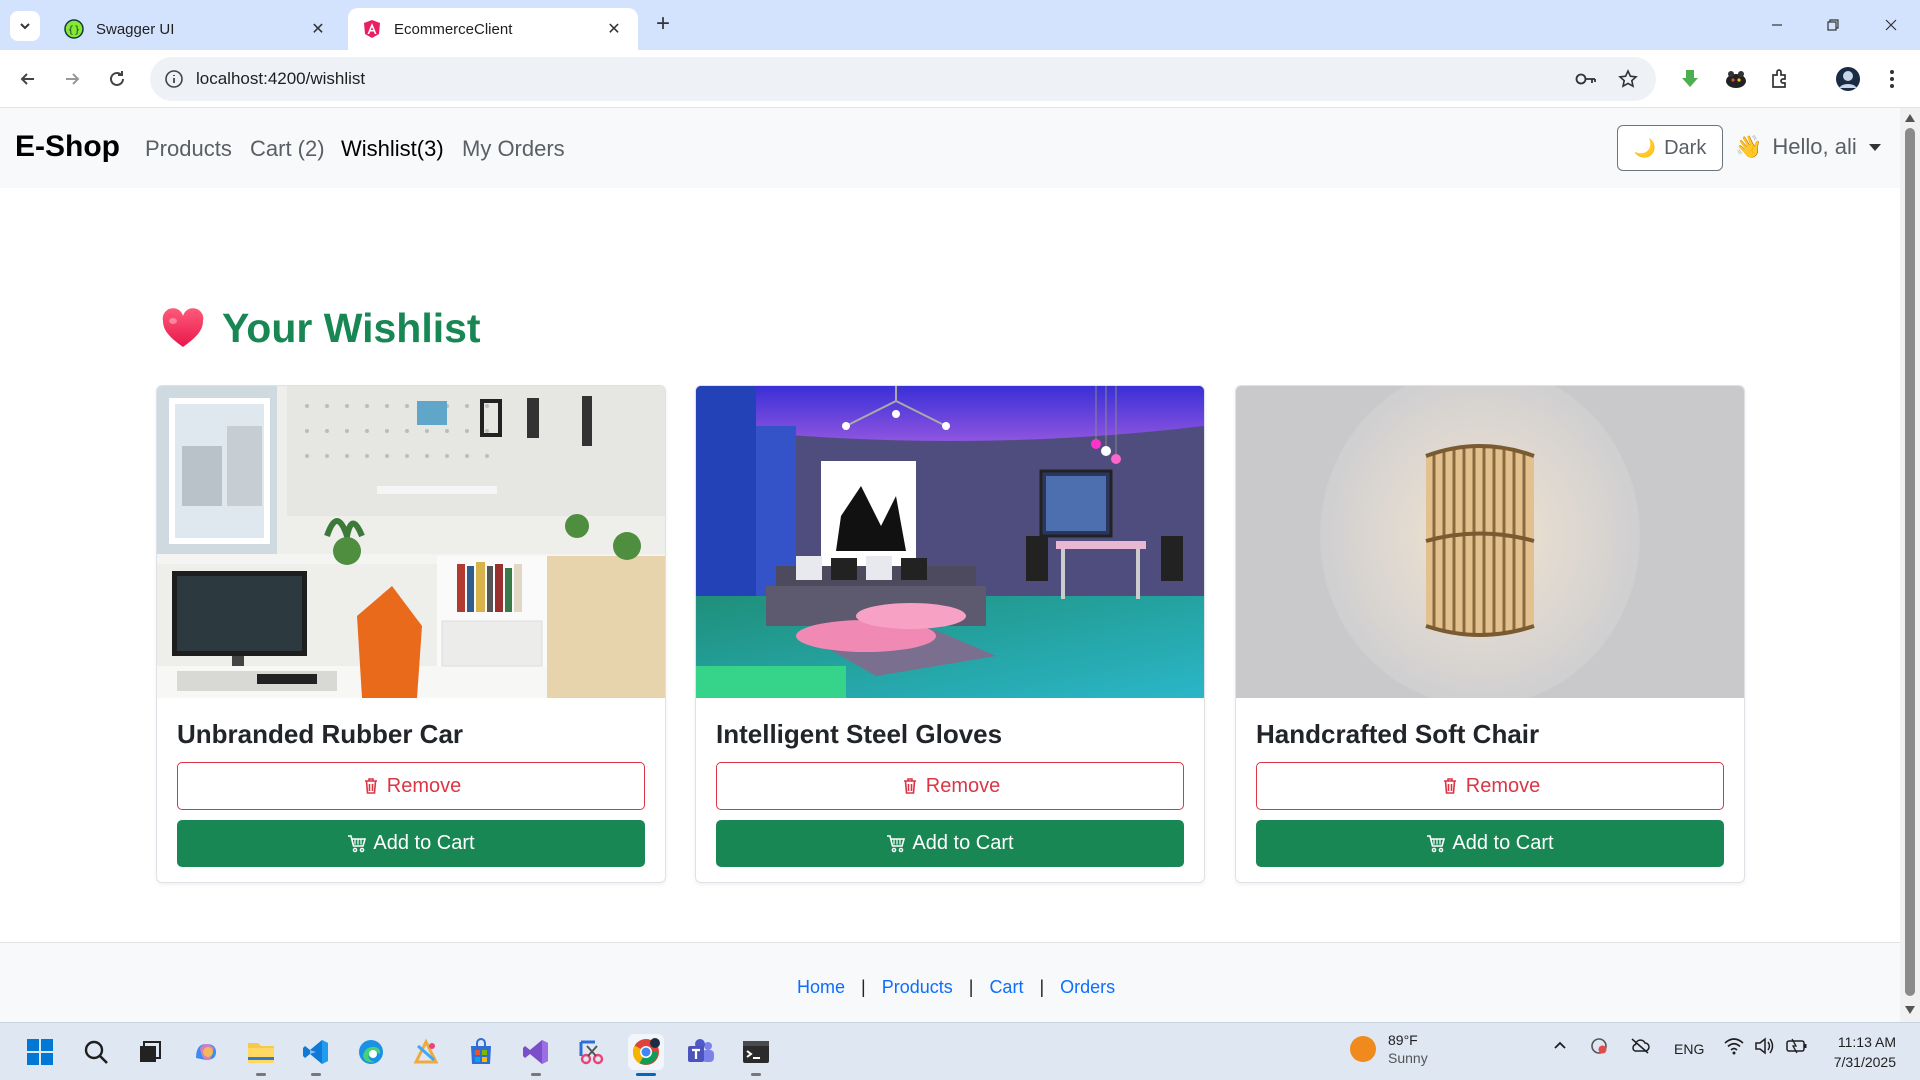 The width and height of the screenshot is (1920, 1080). I want to click on bookmark-star-icon, so click(1628, 79).